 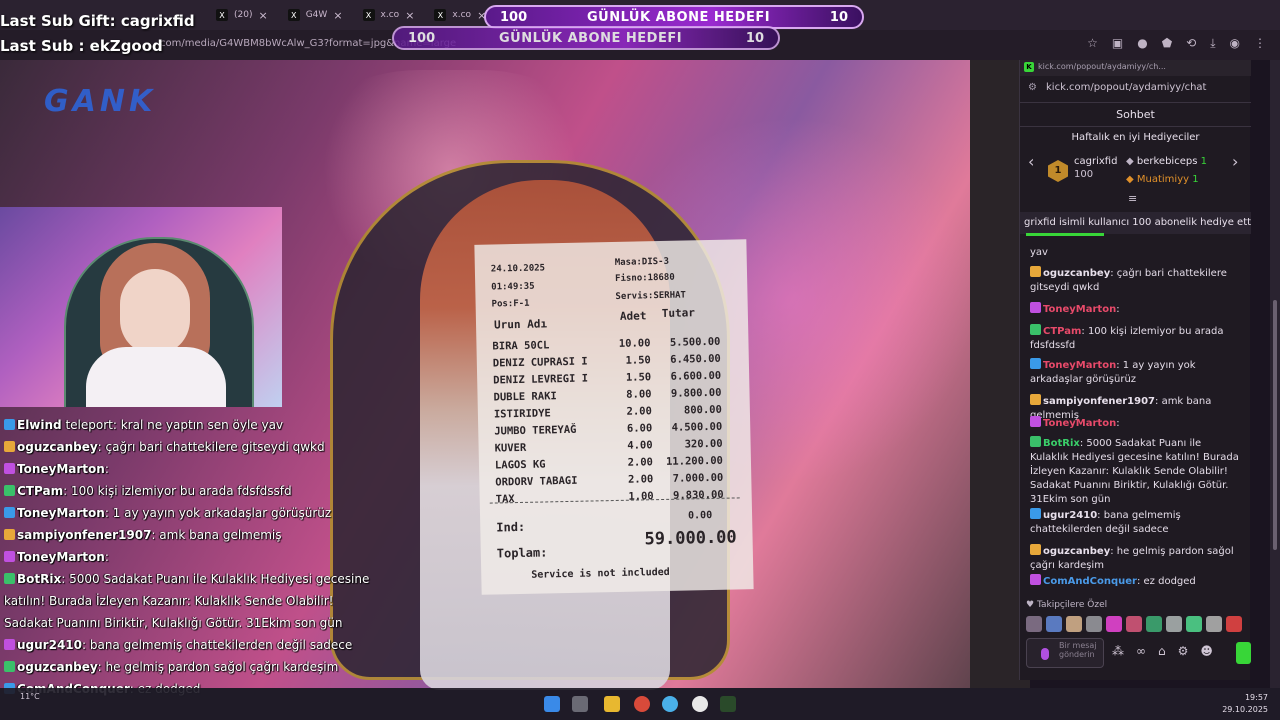 What do you see at coordinates (639, 428) in the screenshot?
I see `item-qty: 6.00` at bounding box center [639, 428].